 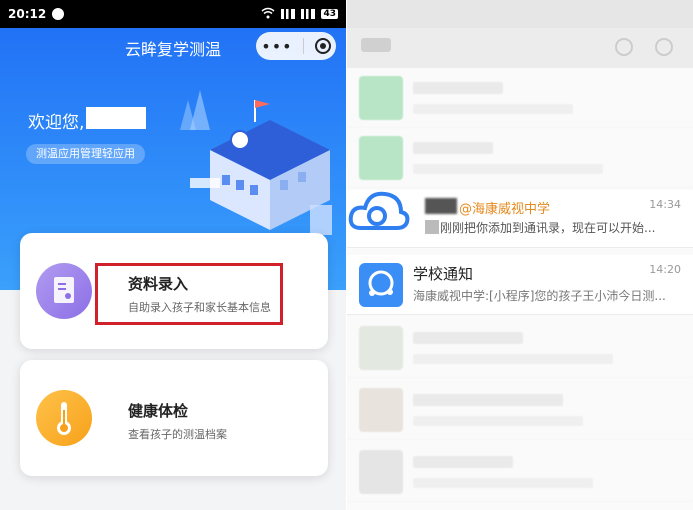 What do you see at coordinates (520, 285) in the screenshot?
I see `chat-row-school-notice: 学校通知 海康威视中学:[小程序]您的孩子王小沛今日测... 14:20` at bounding box center [520, 285].